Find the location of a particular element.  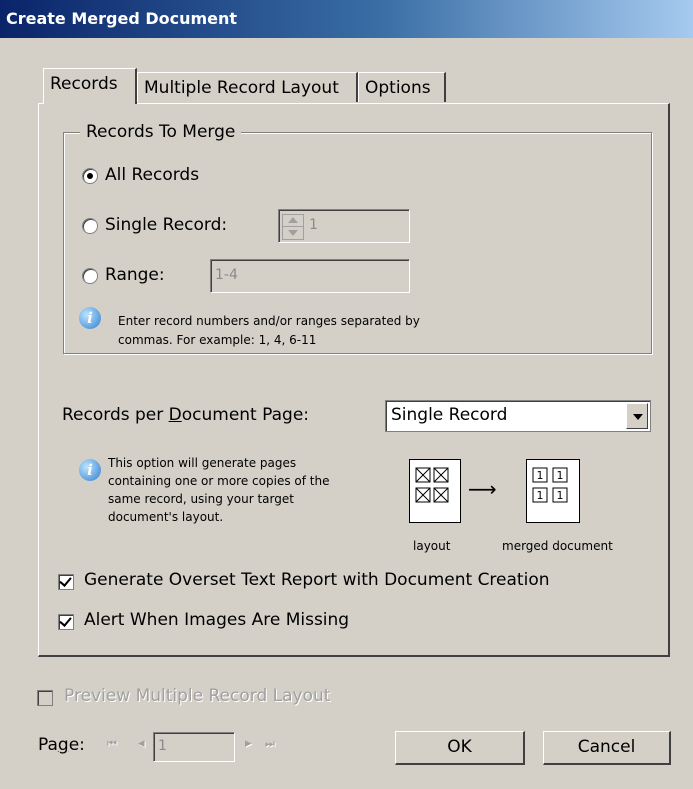

stepper-up-icon is located at coordinates (293, 220).